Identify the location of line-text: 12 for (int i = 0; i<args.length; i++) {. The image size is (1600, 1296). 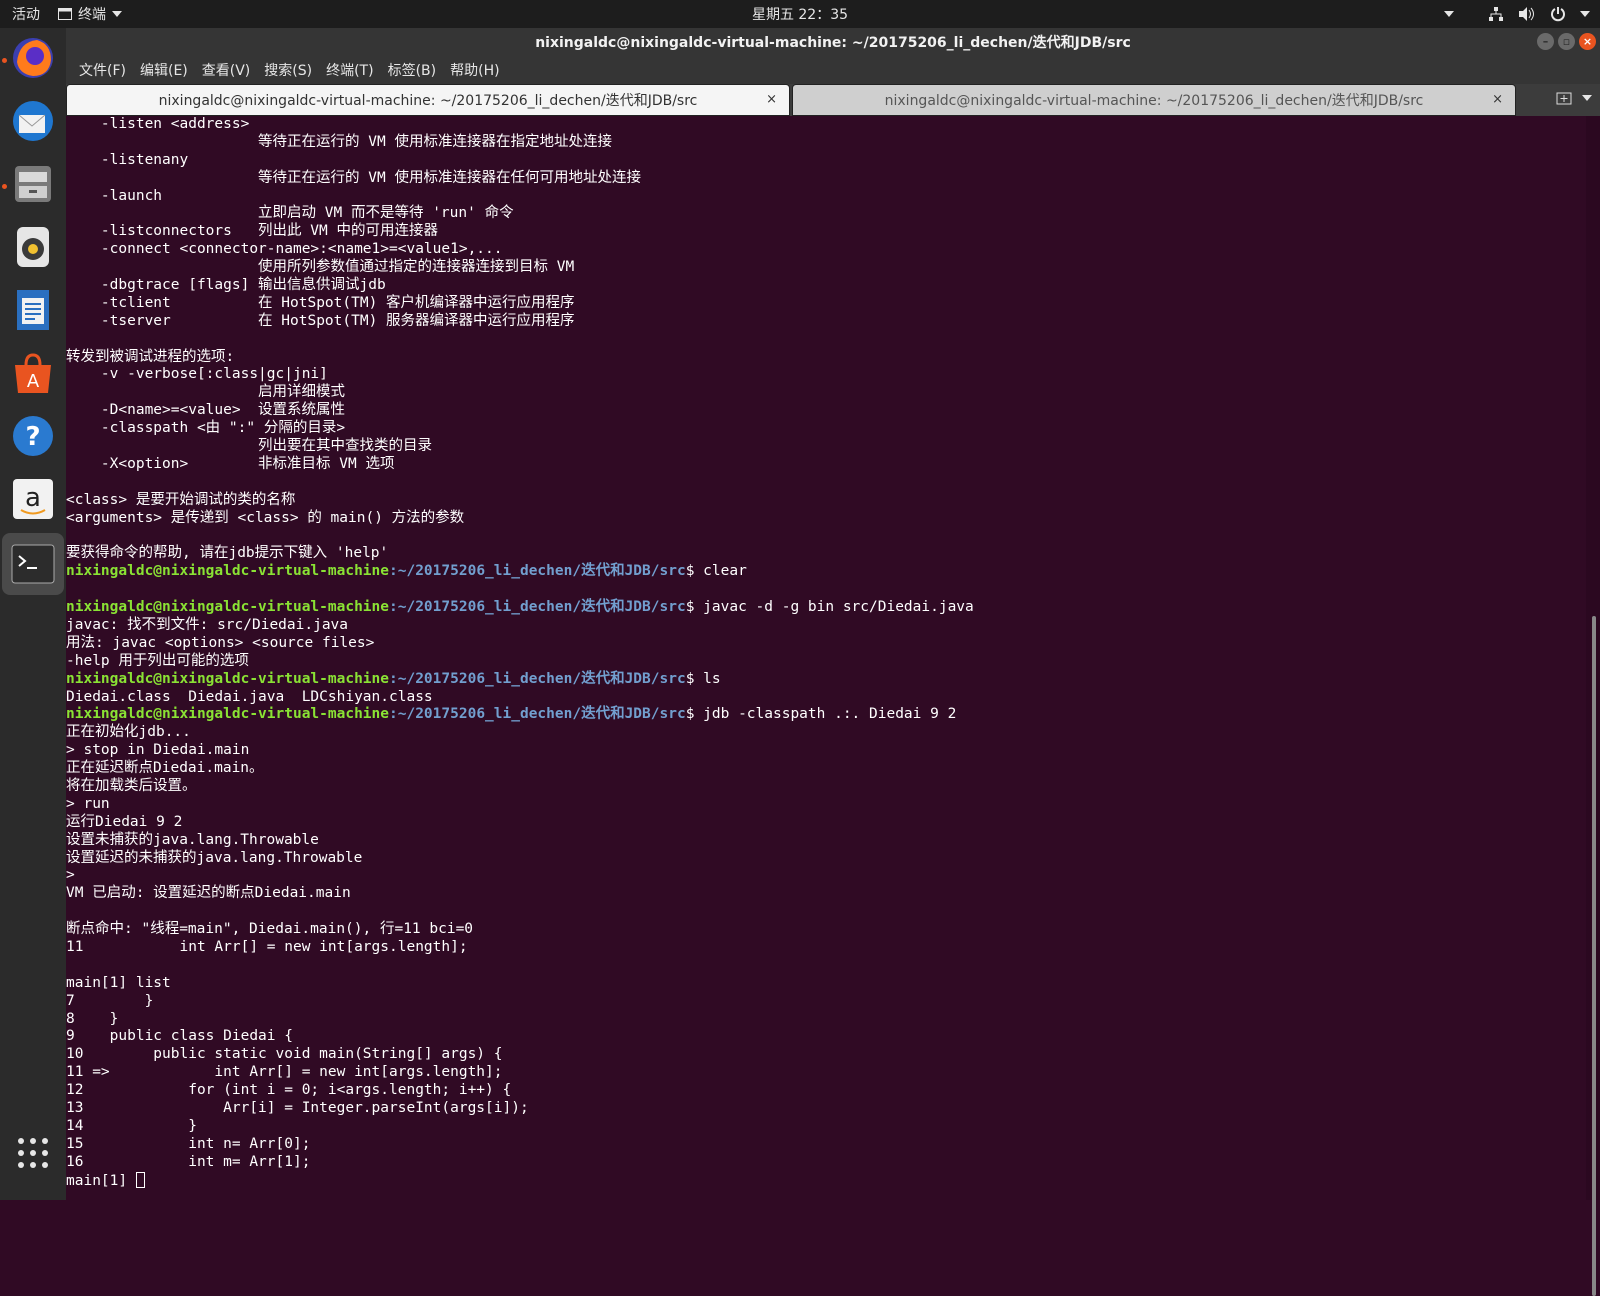
(289, 1090).